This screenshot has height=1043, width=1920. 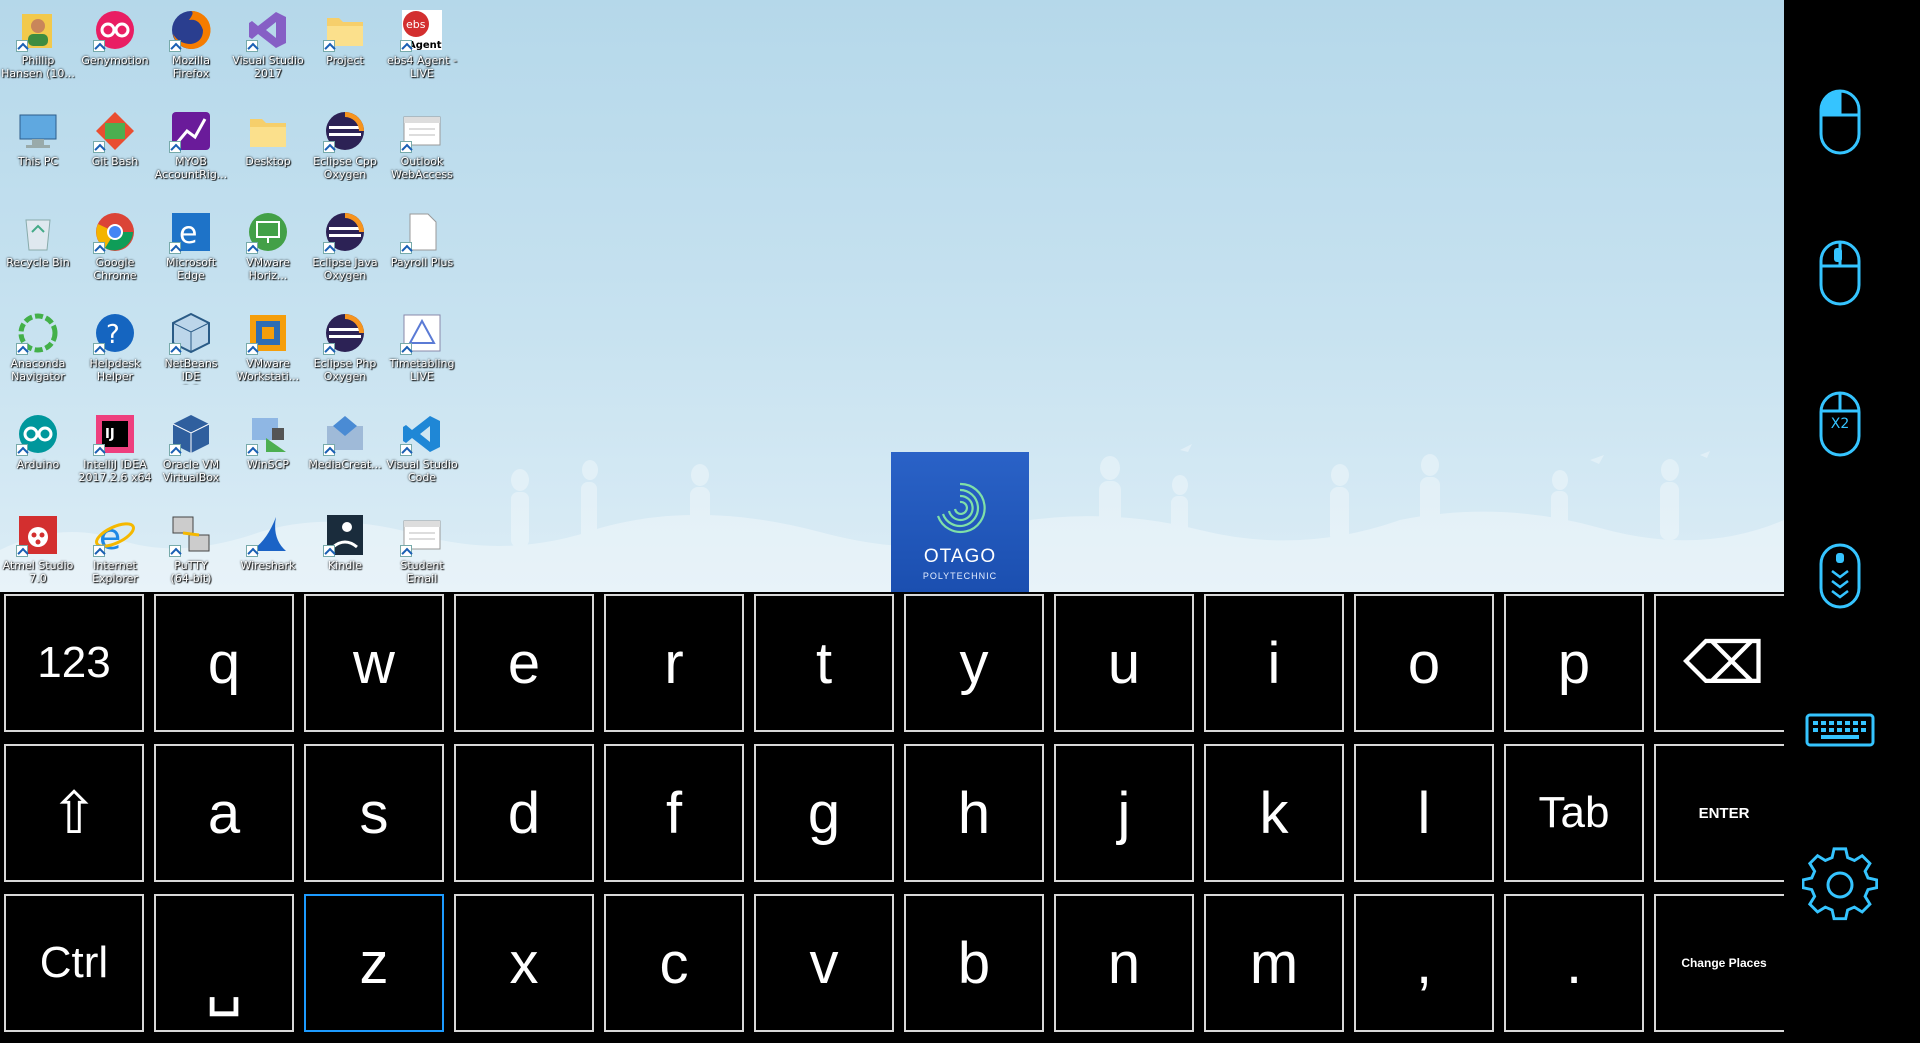 I want to click on key-d: d, so click(x=524, y=813).